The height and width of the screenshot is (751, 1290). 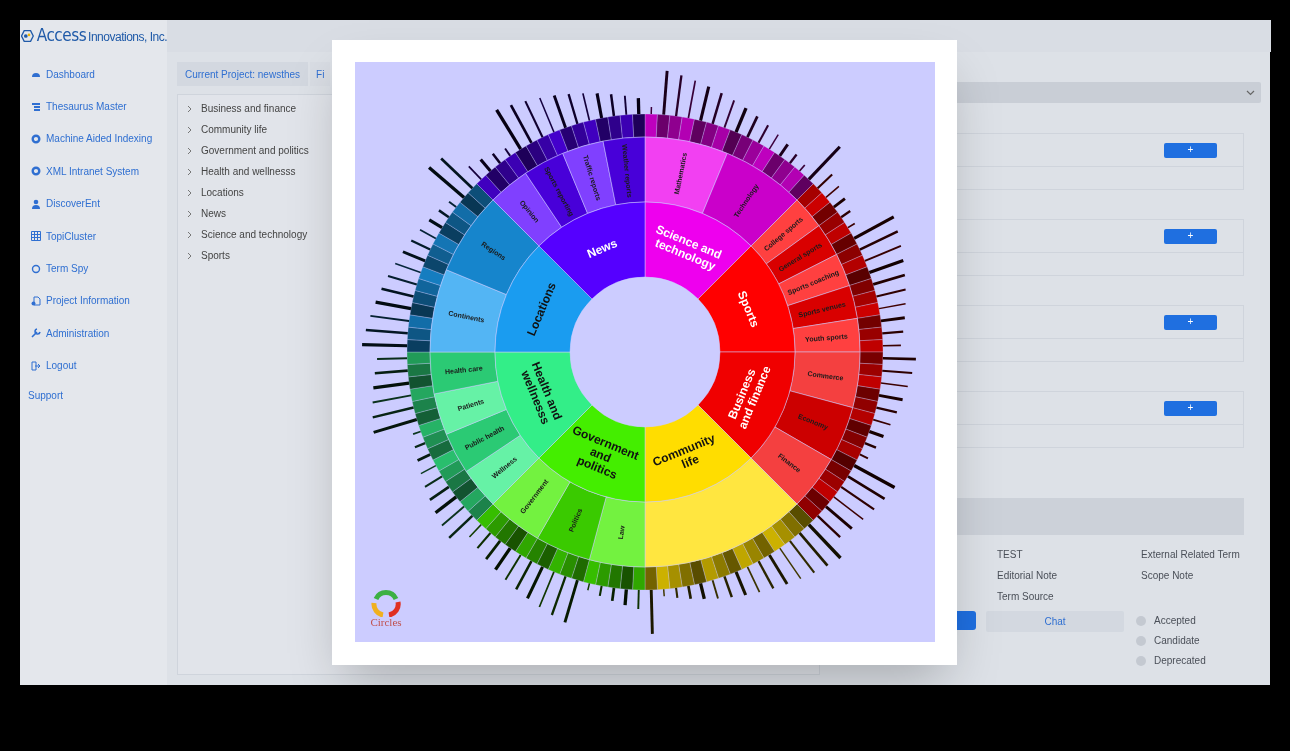 I want to click on tree-item: News, so click(x=202, y=213).